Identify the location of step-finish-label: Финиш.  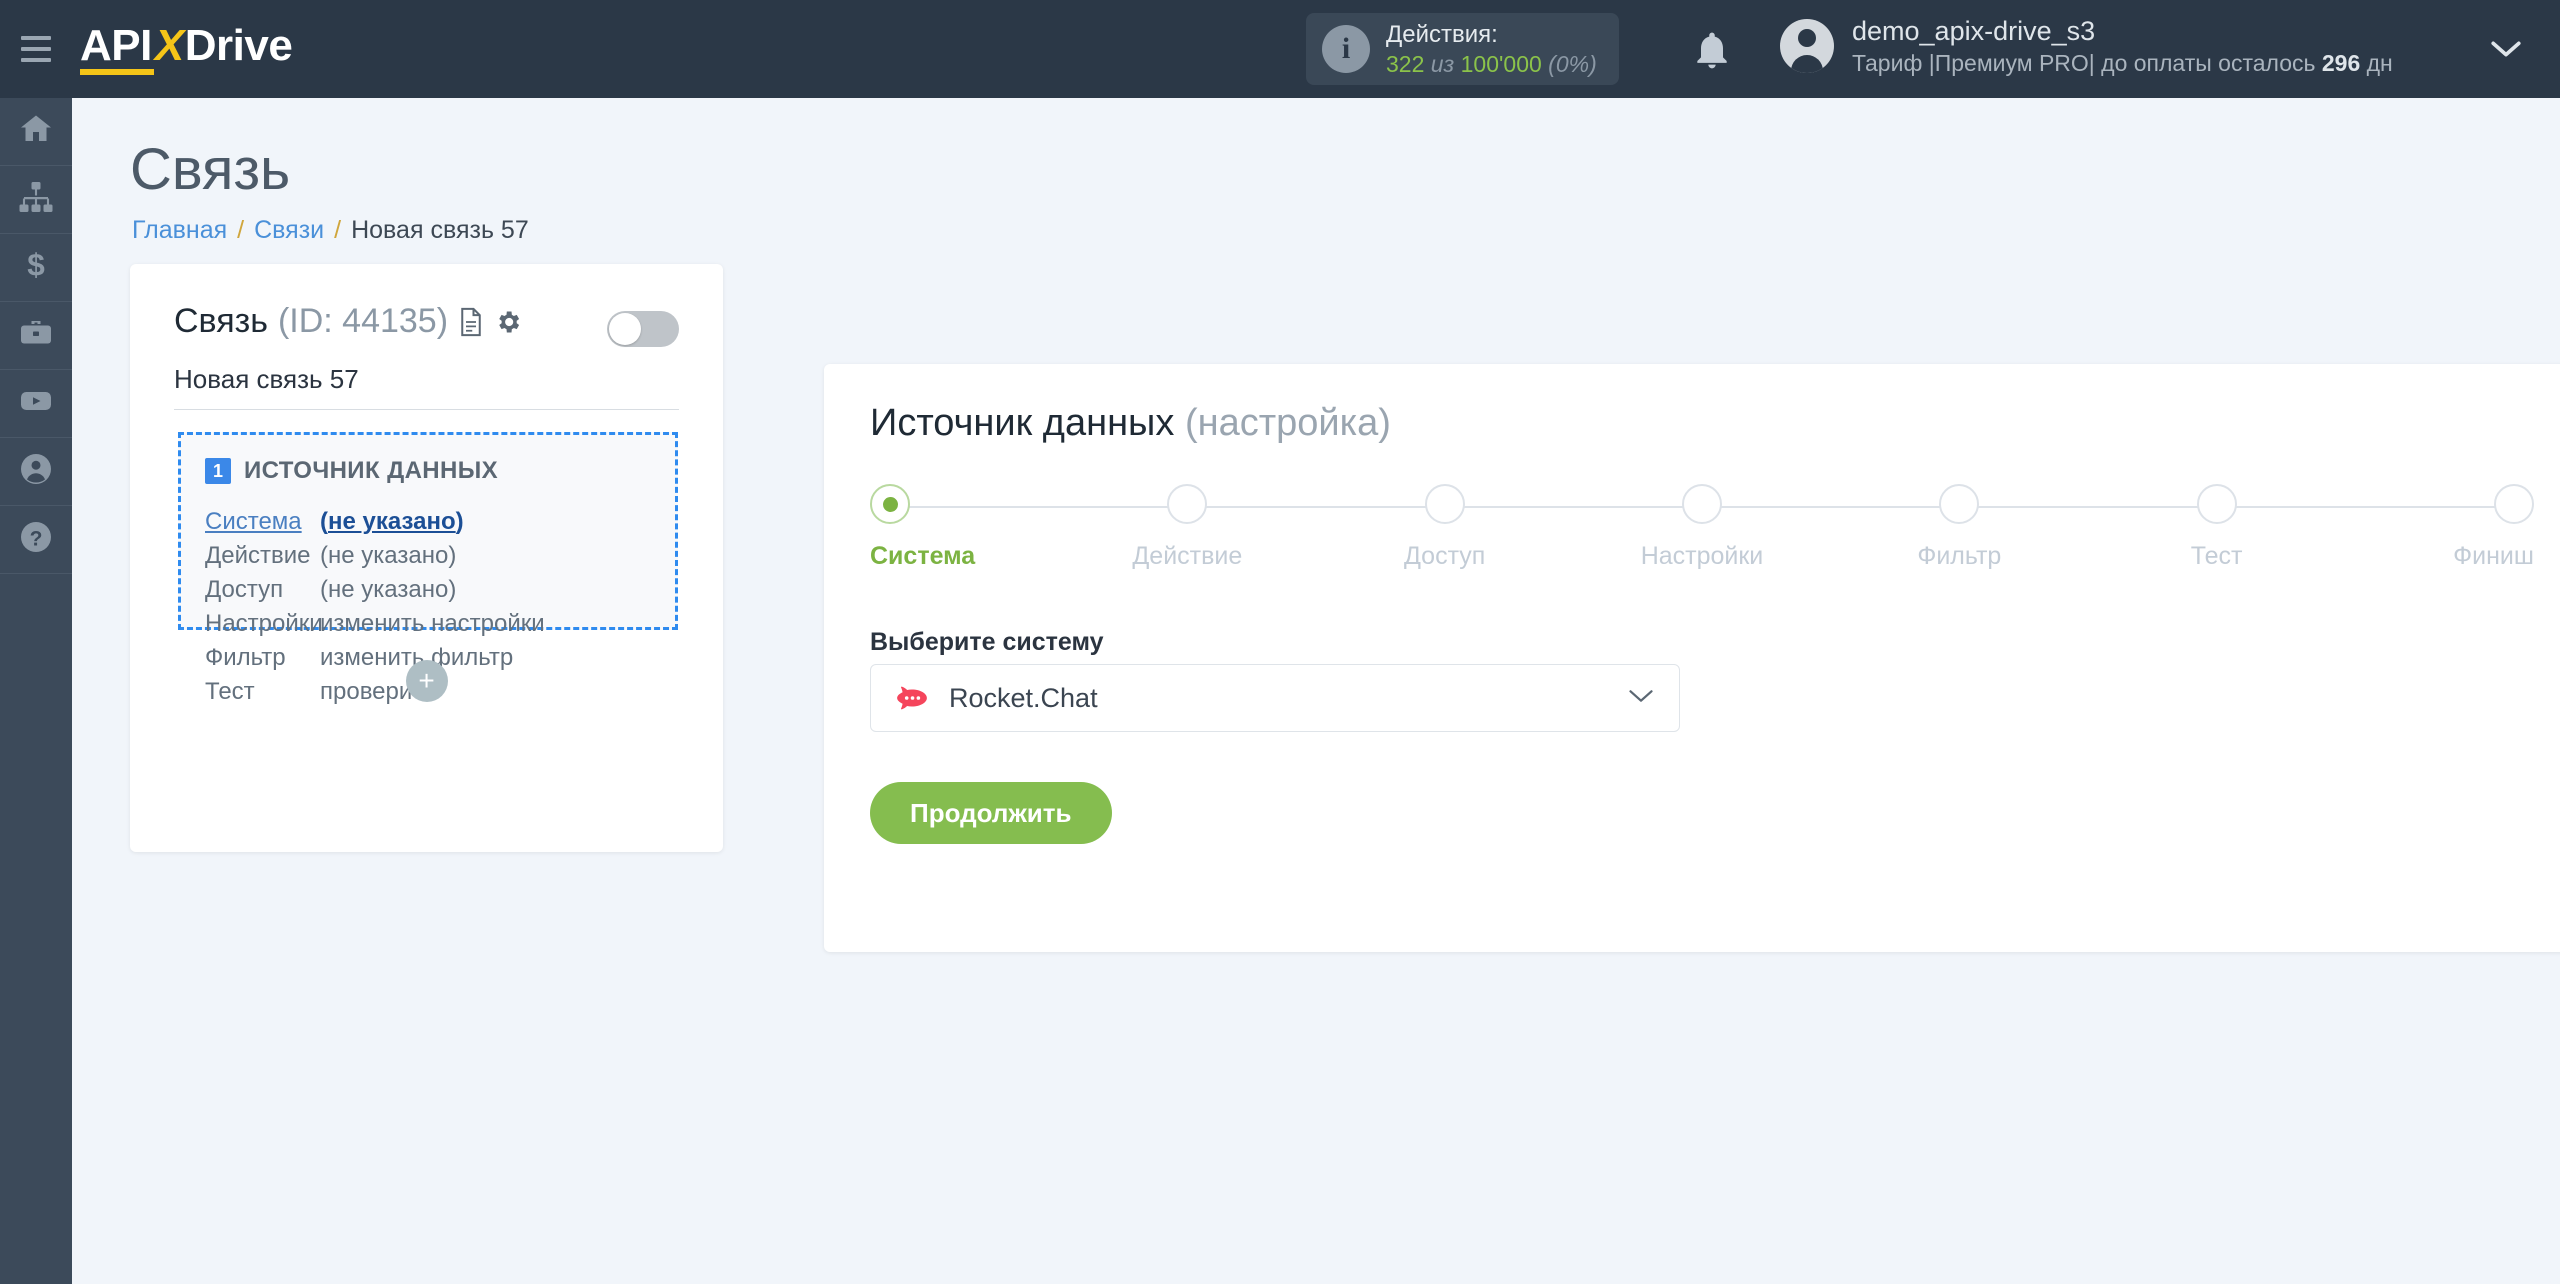
(2493, 556).